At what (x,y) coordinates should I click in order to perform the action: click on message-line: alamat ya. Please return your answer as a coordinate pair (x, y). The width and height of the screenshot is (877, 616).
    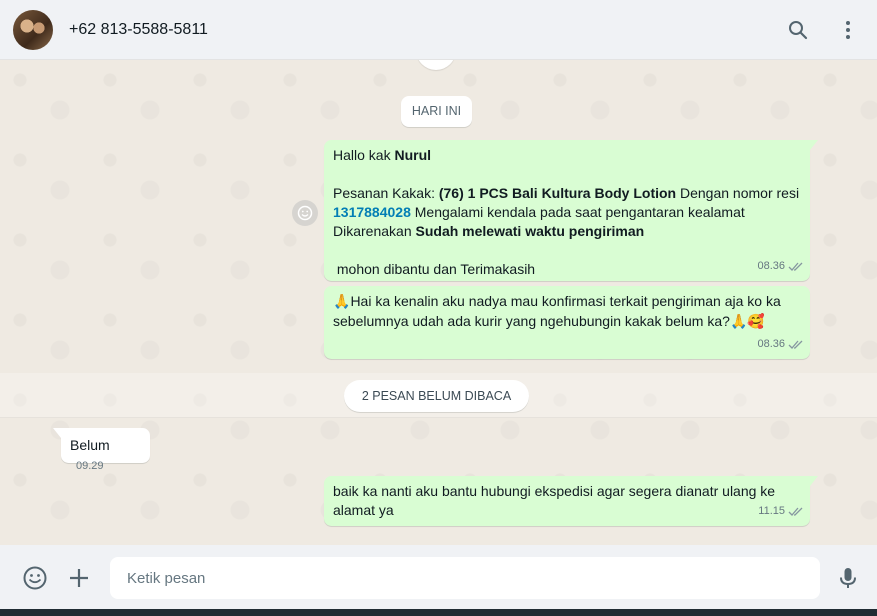
    Looking at the image, I should click on (363, 510).